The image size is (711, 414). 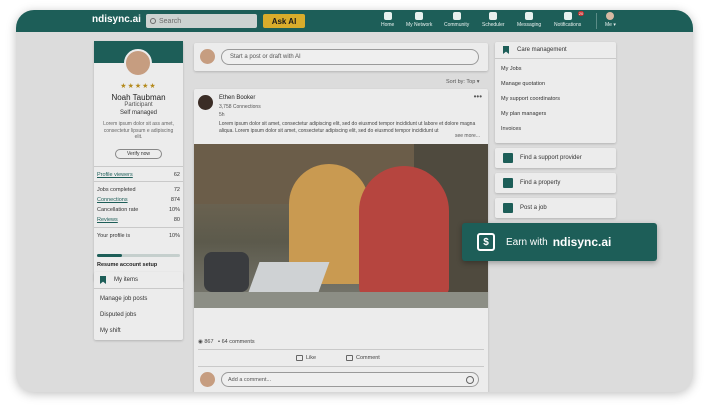 I want to click on ask-ai-button: Ask AI, so click(x=284, y=21).